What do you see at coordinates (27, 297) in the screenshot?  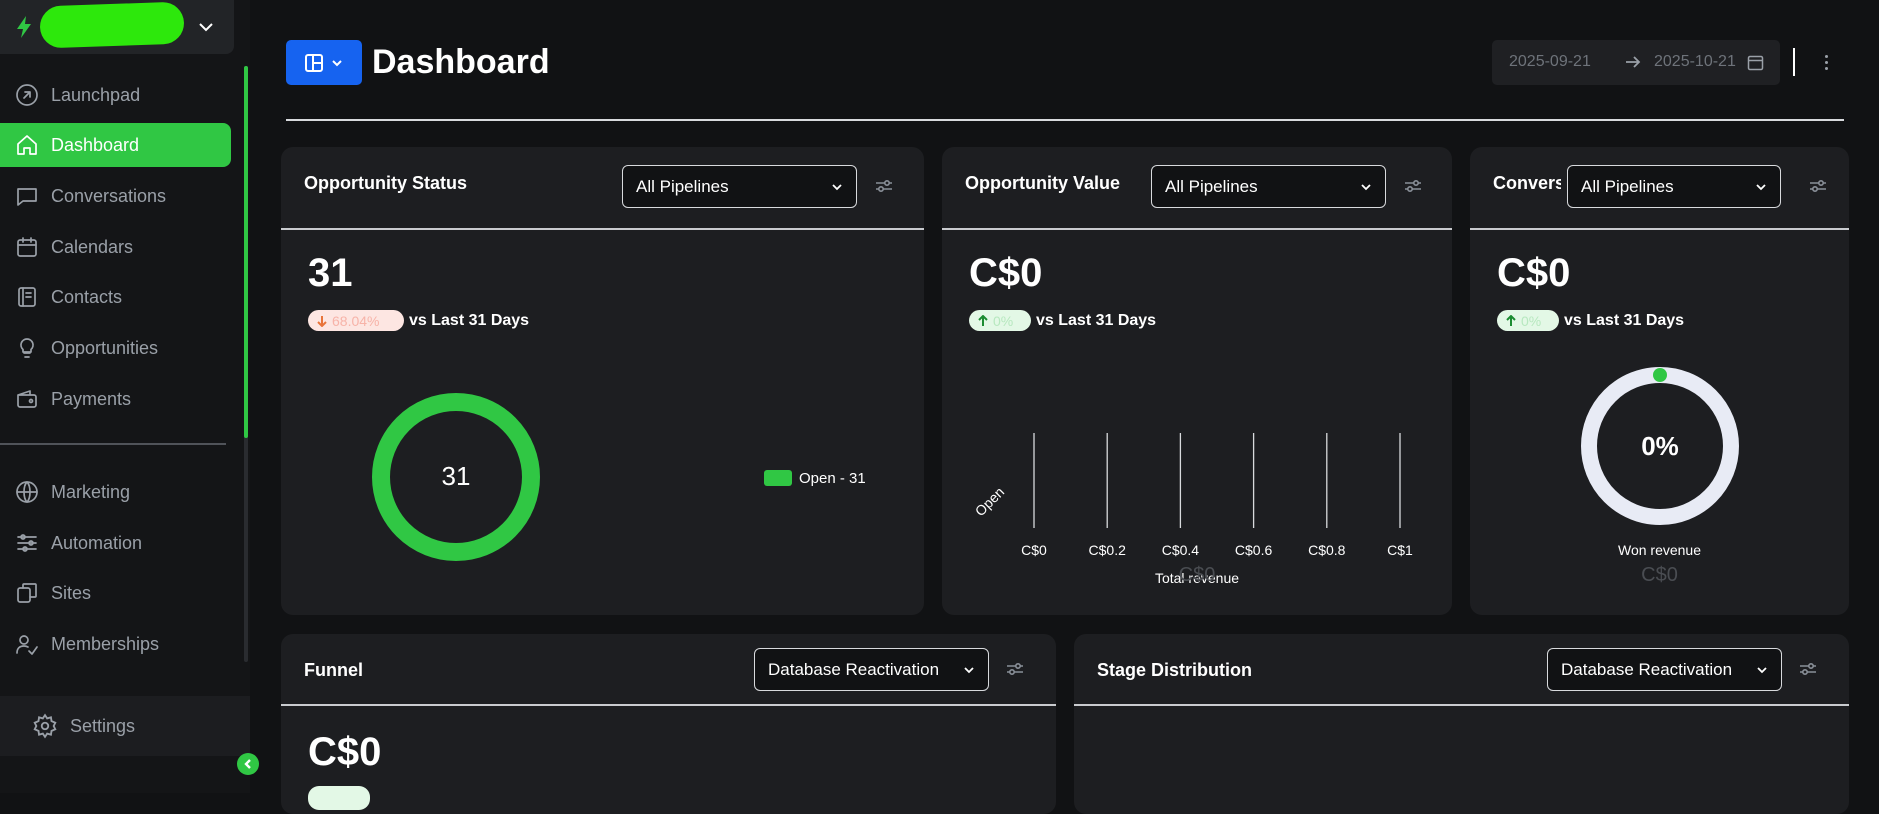 I see `contacts-icon` at bounding box center [27, 297].